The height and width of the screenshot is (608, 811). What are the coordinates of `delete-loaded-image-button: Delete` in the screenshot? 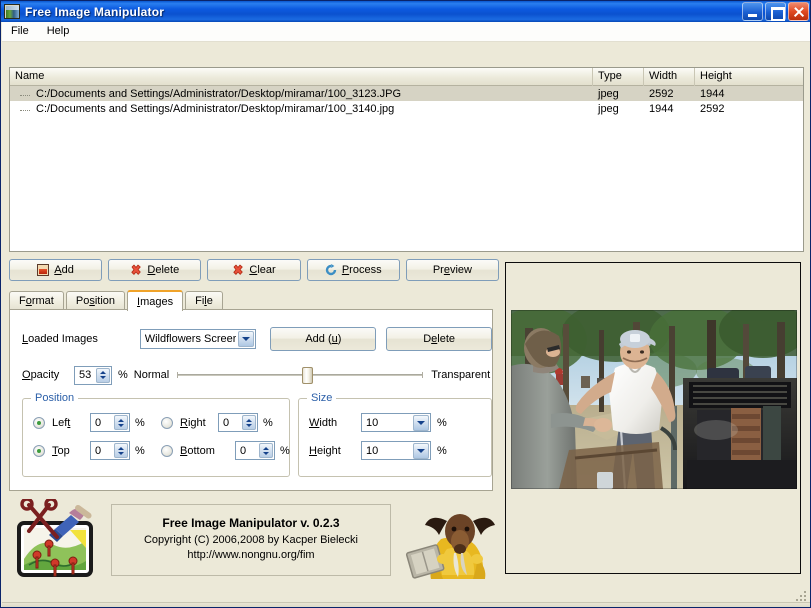 It's located at (439, 339).